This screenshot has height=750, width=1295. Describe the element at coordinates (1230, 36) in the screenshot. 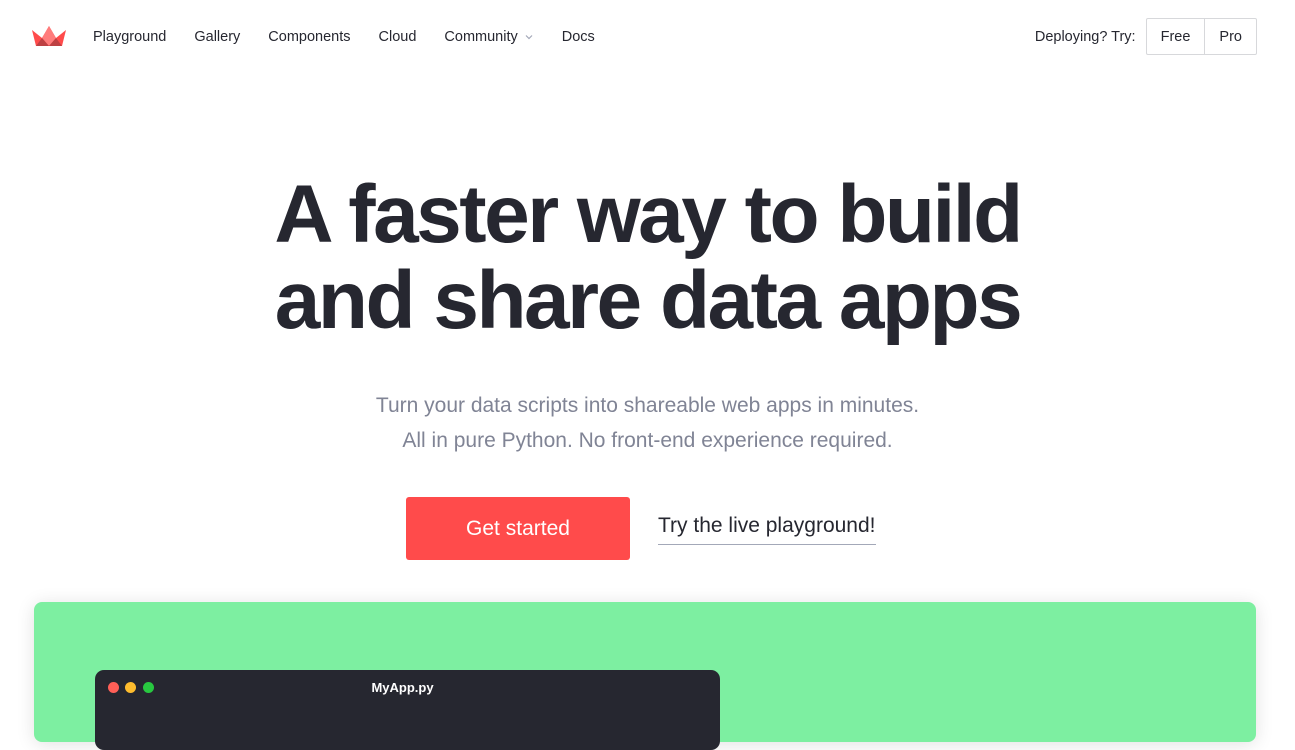

I see `deploy-pro-button: Pro` at that location.